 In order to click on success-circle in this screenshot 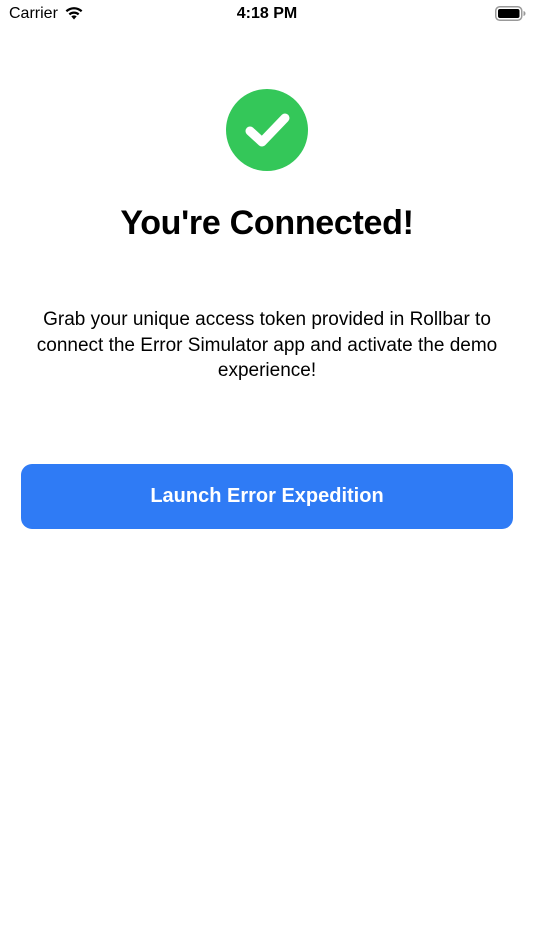, I will do `click(267, 130)`.